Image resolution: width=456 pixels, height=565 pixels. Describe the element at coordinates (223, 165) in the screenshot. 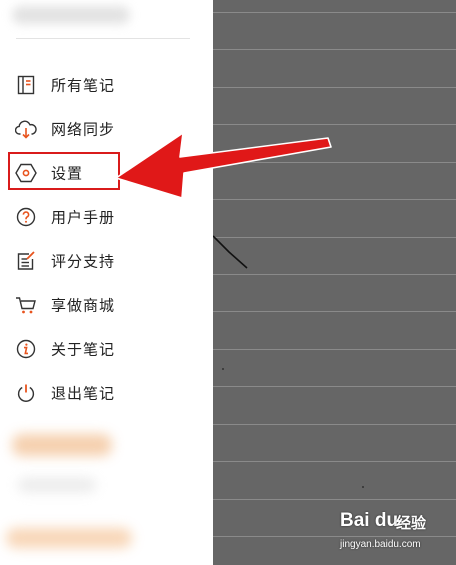

I see `red-arrow-annotation` at that location.